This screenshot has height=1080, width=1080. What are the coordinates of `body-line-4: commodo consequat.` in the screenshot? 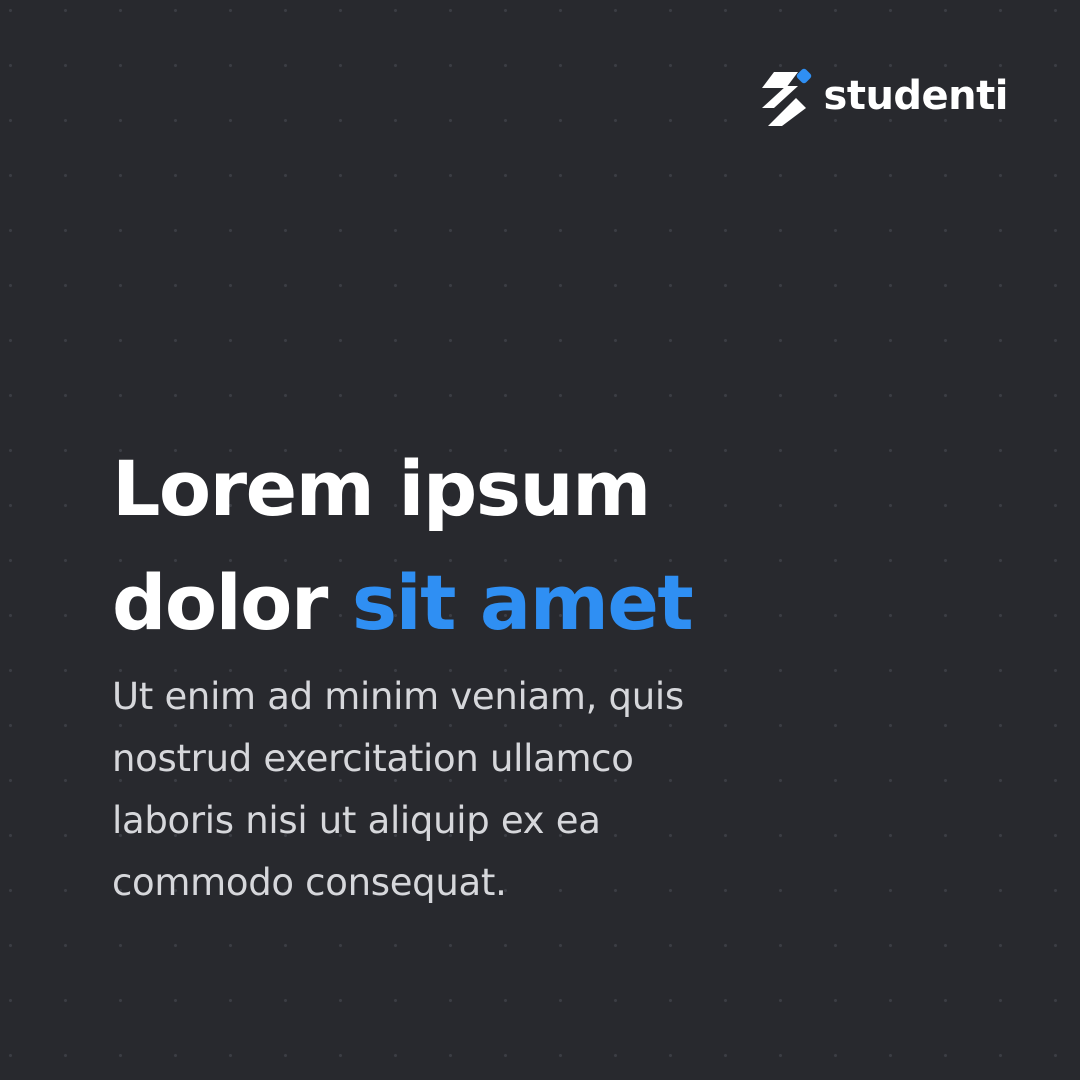 It's located at (309, 882).